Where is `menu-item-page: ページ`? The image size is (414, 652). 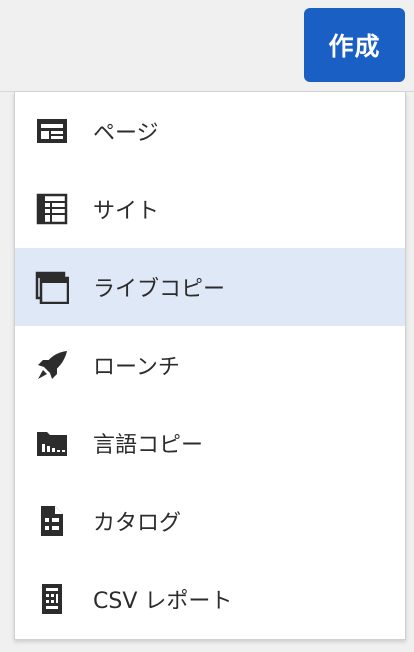 menu-item-page: ページ is located at coordinates (210, 131).